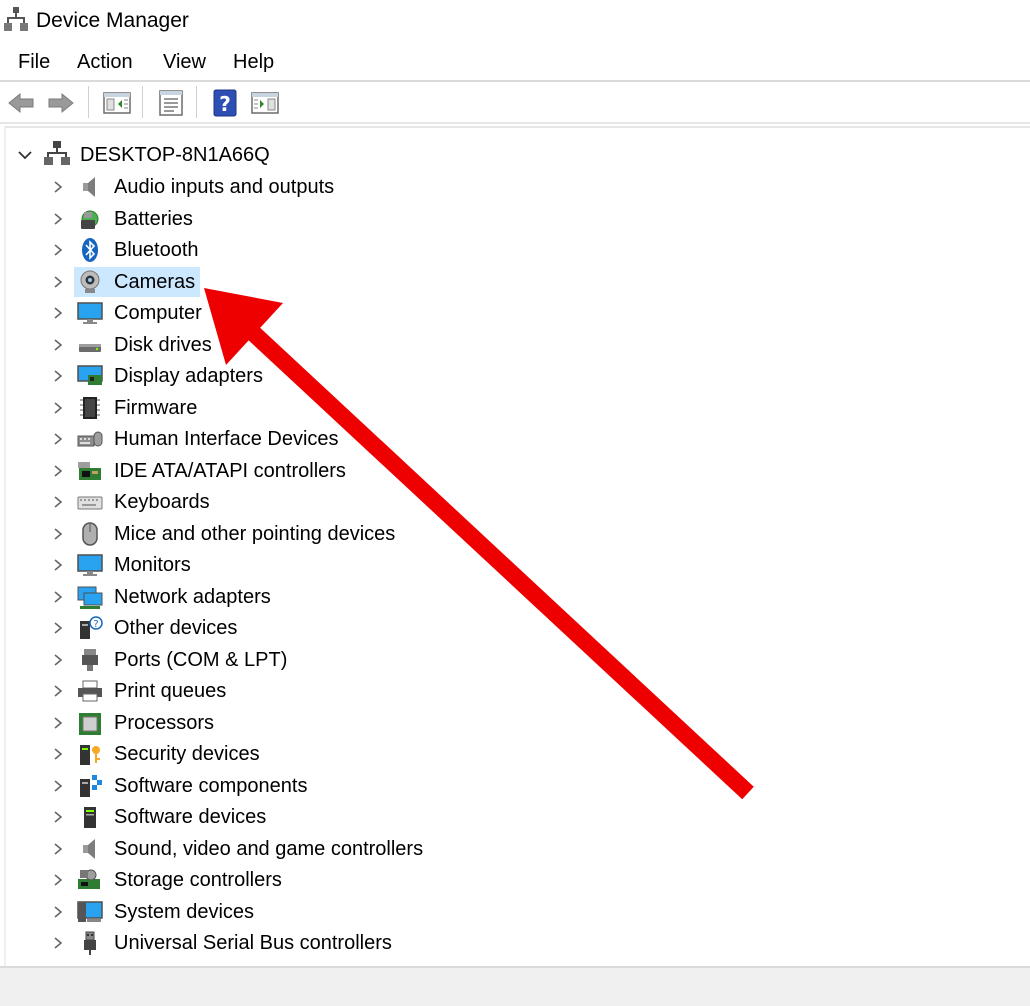 The height and width of the screenshot is (1006, 1030). I want to click on storage-controller-icon, so click(89, 879).